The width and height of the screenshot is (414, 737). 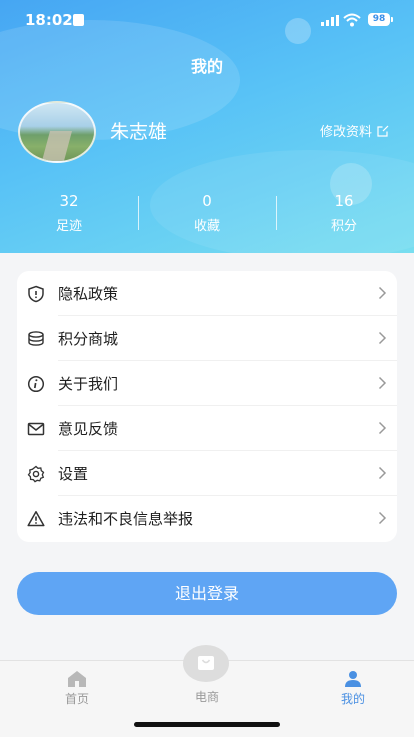 I want to click on tab-center-button, so click(x=206, y=663).